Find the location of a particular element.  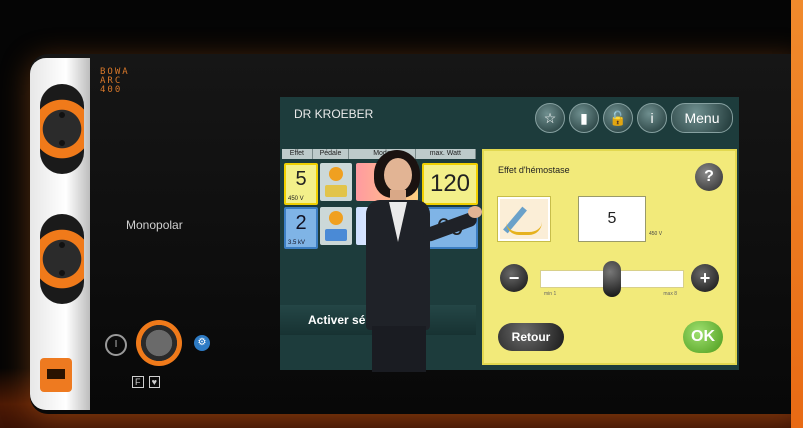

presenter-hand is located at coordinates (475, 212).